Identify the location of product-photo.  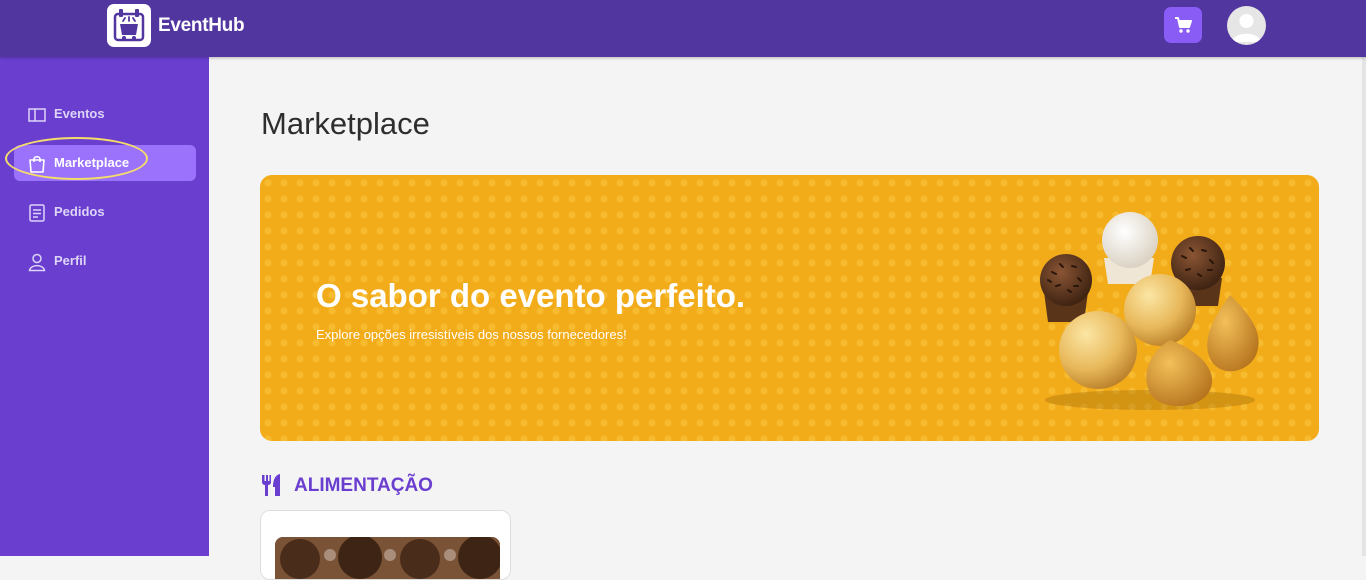
(387, 558).